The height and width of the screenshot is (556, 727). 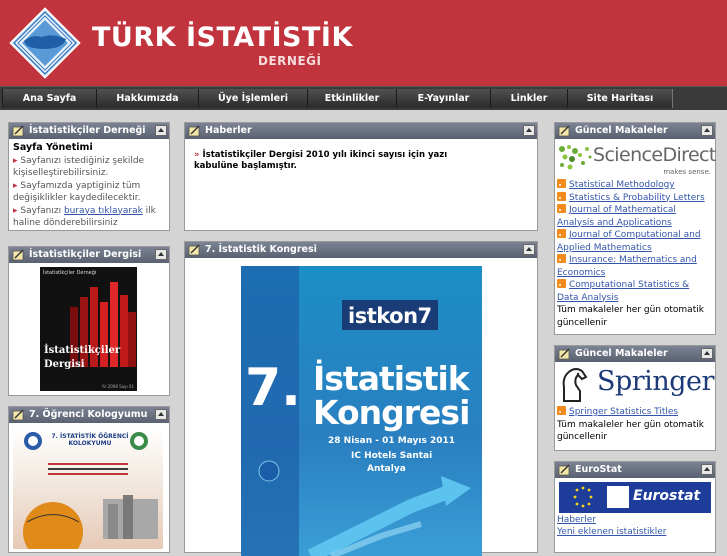 What do you see at coordinates (228, 130) in the screenshot?
I see `panel-title: Haberler` at bounding box center [228, 130].